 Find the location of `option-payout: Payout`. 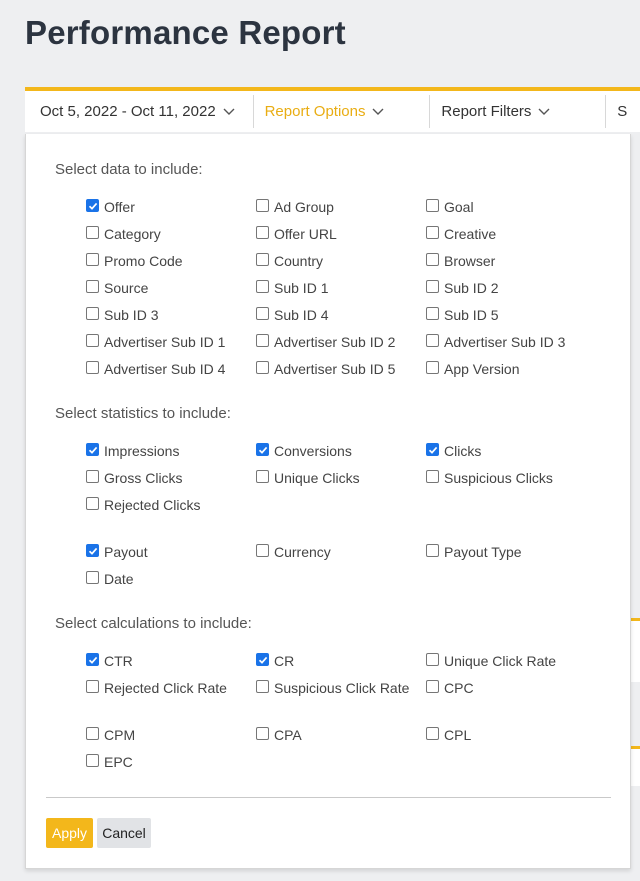

option-payout: Payout is located at coordinates (117, 552).